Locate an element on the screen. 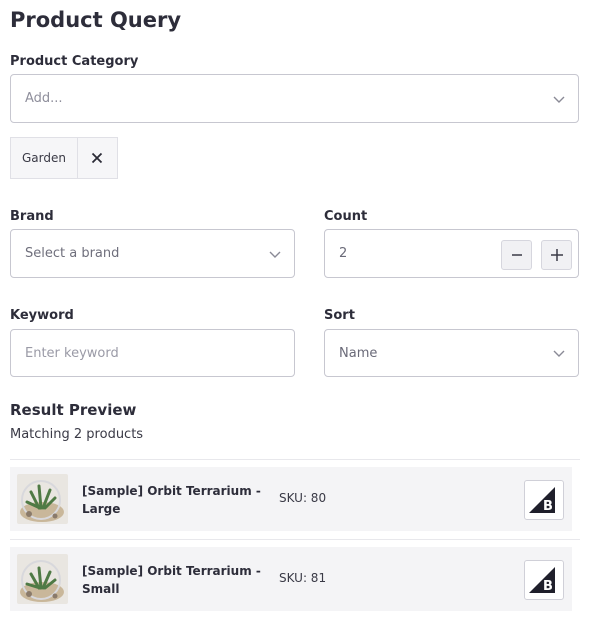  result-preview-title: Result Preview is located at coordinates (73, 410).